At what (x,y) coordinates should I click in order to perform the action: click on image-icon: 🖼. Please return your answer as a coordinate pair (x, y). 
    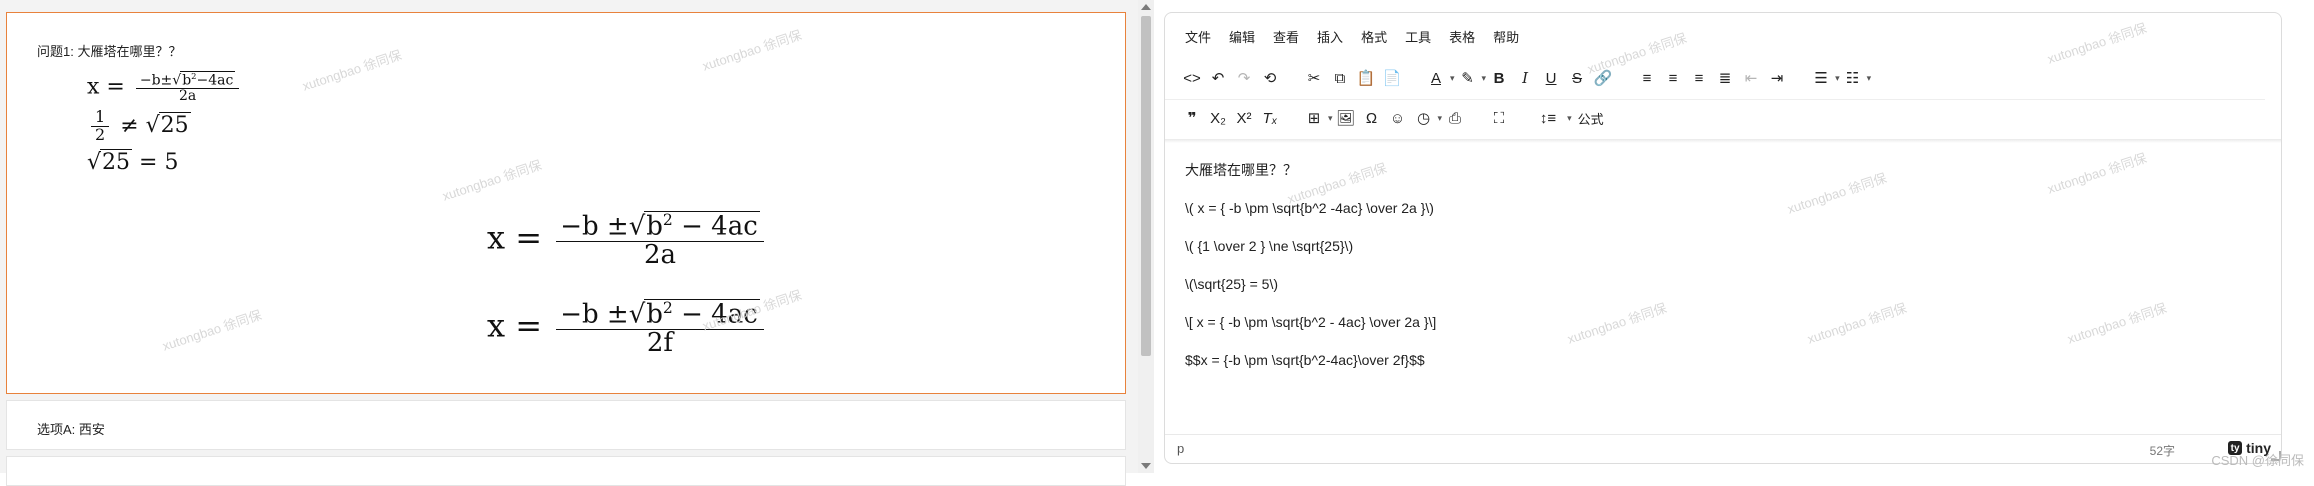
    Looking at the image, I should click on (1346, 118).